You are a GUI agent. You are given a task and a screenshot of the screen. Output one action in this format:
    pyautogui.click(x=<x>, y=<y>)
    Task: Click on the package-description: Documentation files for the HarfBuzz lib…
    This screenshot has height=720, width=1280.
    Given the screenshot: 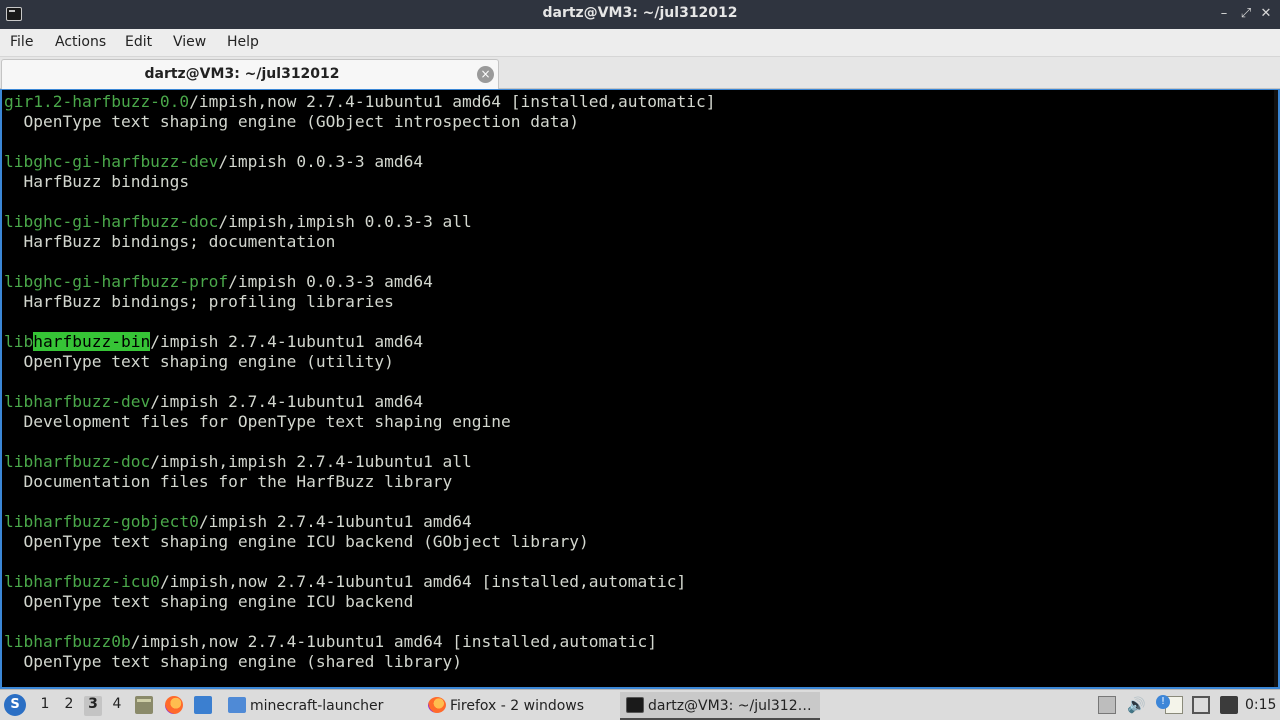 What is the action you would take?
    pyautogui.click(x=228, y=481)
    